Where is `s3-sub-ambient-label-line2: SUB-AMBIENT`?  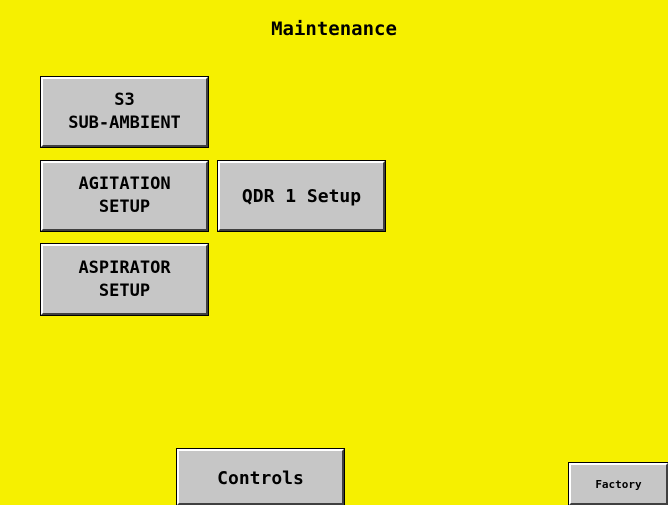
s3-sub-ambient-label-line2: SUB-AMBIENT is located at coordinates (124, 123).